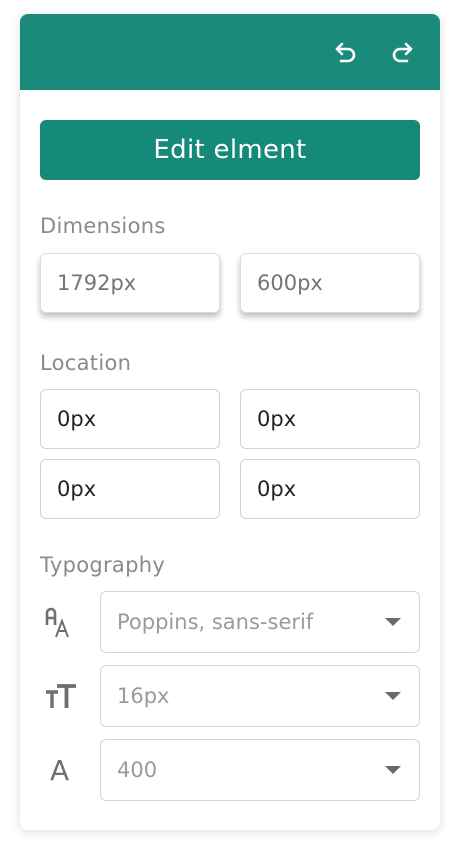  What do you see at coordinates (230, 52) in the screenshot?
I see `panel-header` at bounding box center [230, 52].